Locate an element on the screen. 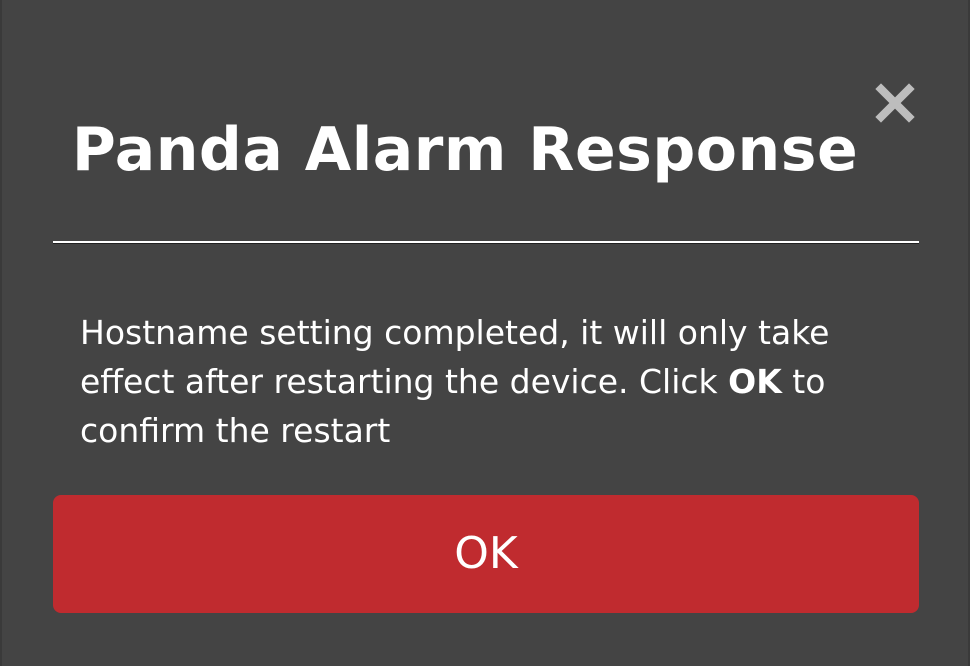 The height and width of the screenshot is (666, 970). message-ok-emphasis: OK is located at coordinates (755, 381).